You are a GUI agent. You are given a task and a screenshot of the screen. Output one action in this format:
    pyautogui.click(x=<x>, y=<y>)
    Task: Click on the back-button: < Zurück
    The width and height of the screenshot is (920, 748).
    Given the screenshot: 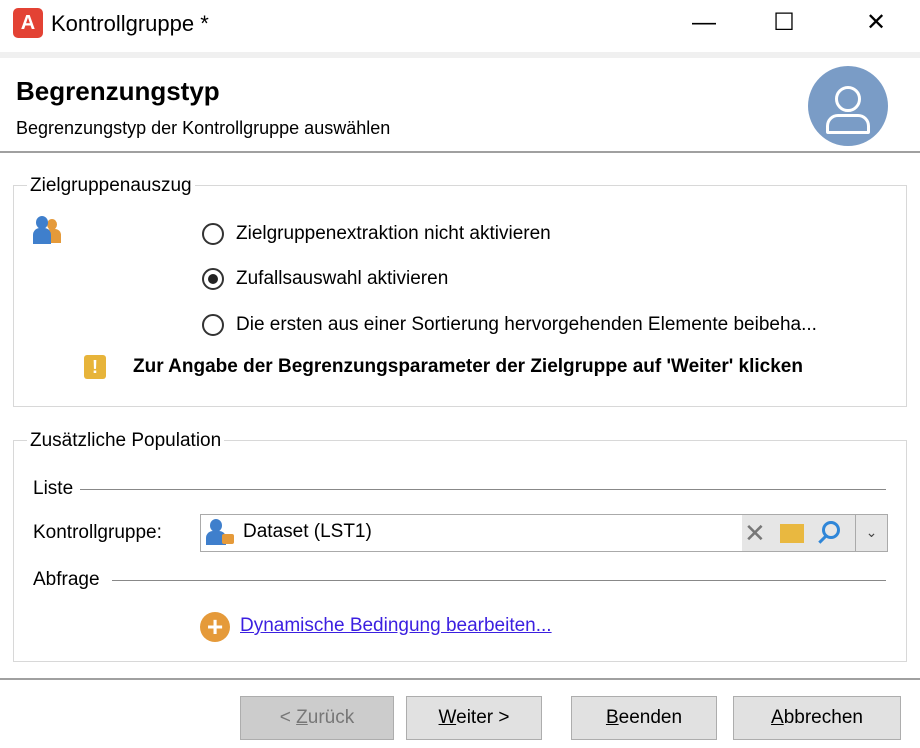 What is the action you would take?
    pyautogui.click(x=317, y=718)
    